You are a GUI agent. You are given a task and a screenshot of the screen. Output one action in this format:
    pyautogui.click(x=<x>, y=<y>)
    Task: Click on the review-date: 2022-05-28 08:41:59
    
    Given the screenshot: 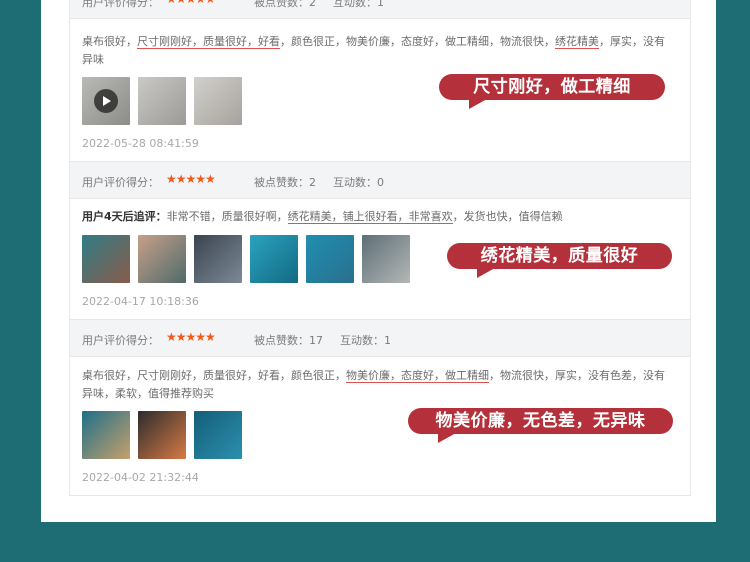 What is the action you would take?
    pyautogui.click(x=140, y=143)
    